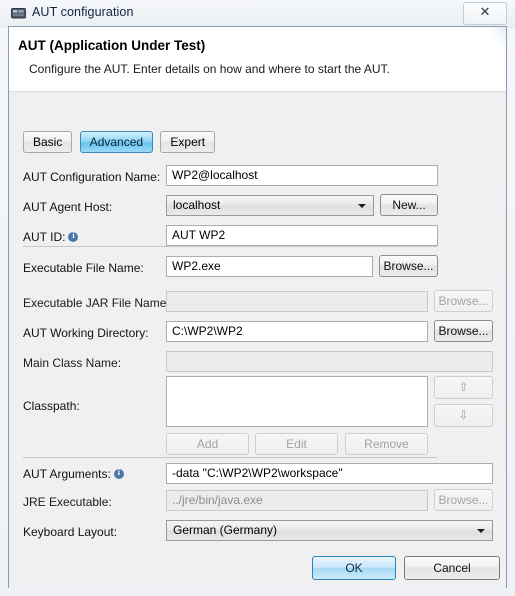  Describe the element at coordinates (68, 207) in the screenshot. I see `label-aut-agent-host: AUT Agent Host:` at that location.